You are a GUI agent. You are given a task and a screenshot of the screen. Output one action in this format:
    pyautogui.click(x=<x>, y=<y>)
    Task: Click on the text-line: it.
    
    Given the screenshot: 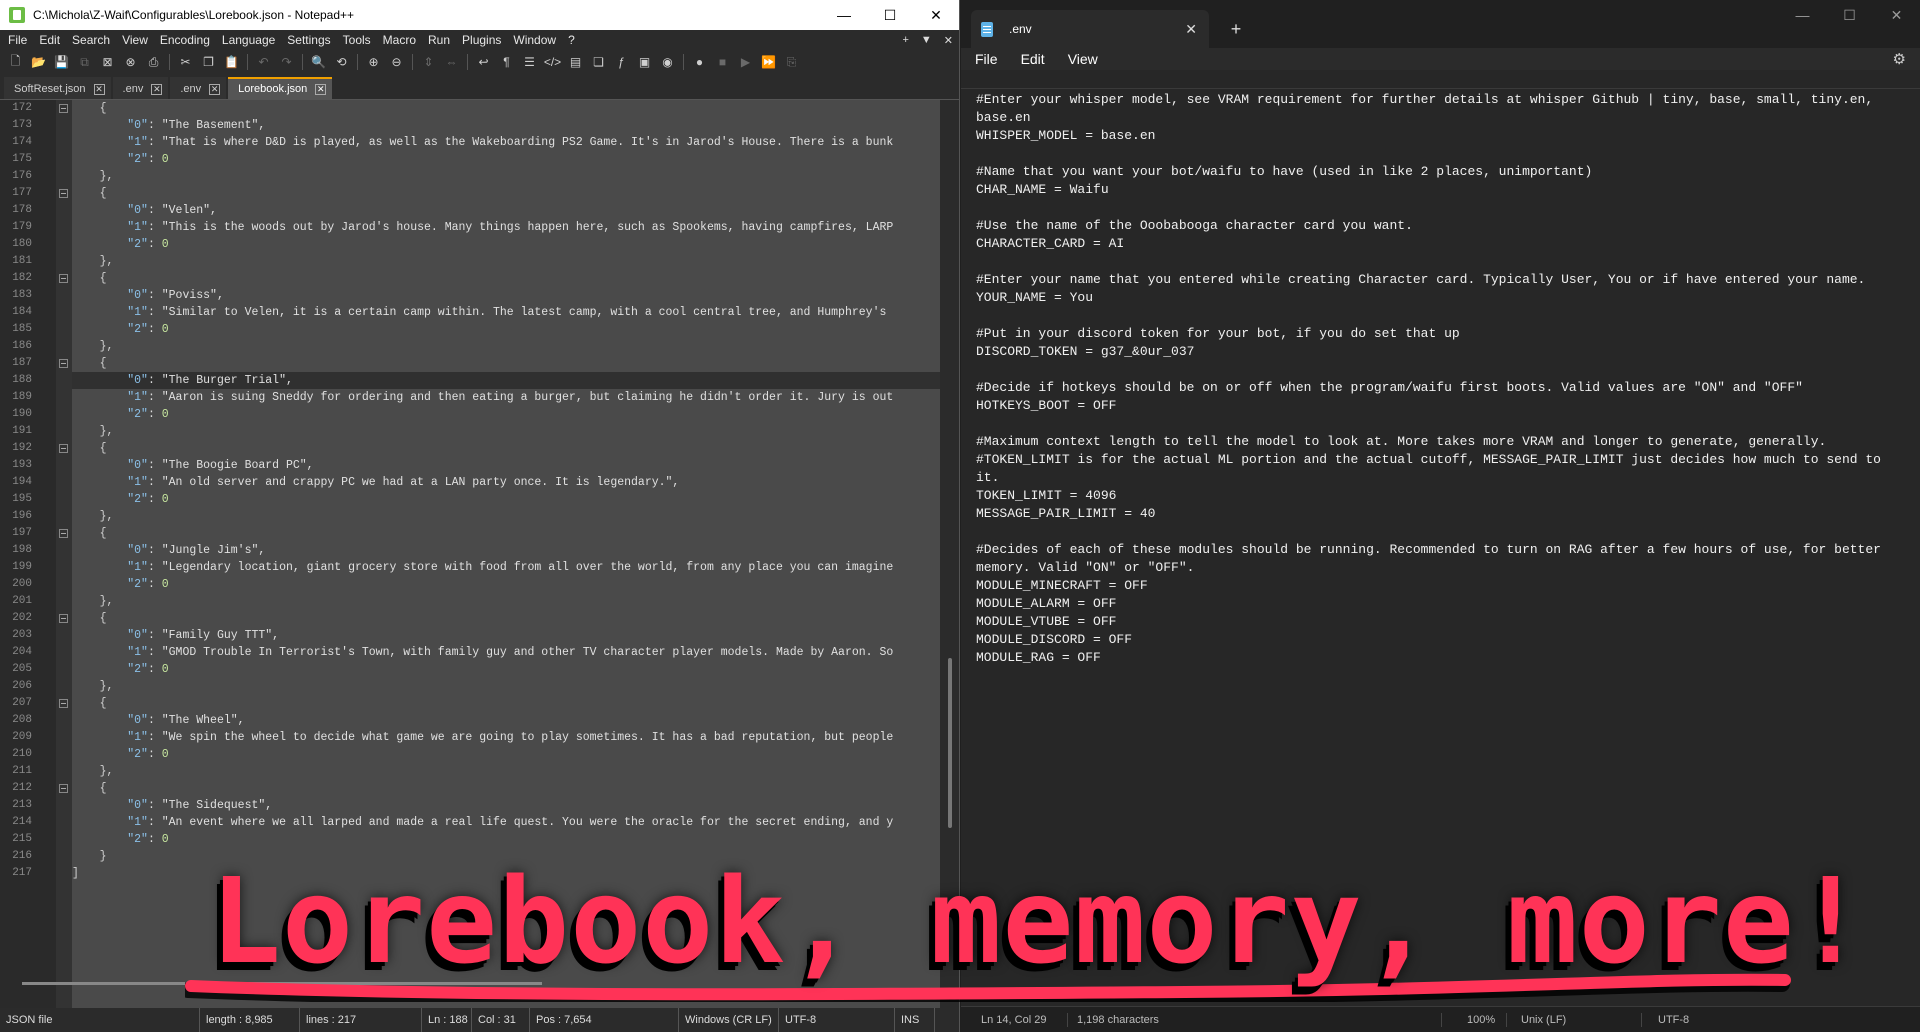 What is the action you would take?
    pyautogui.click(x=1443, y=478)
    